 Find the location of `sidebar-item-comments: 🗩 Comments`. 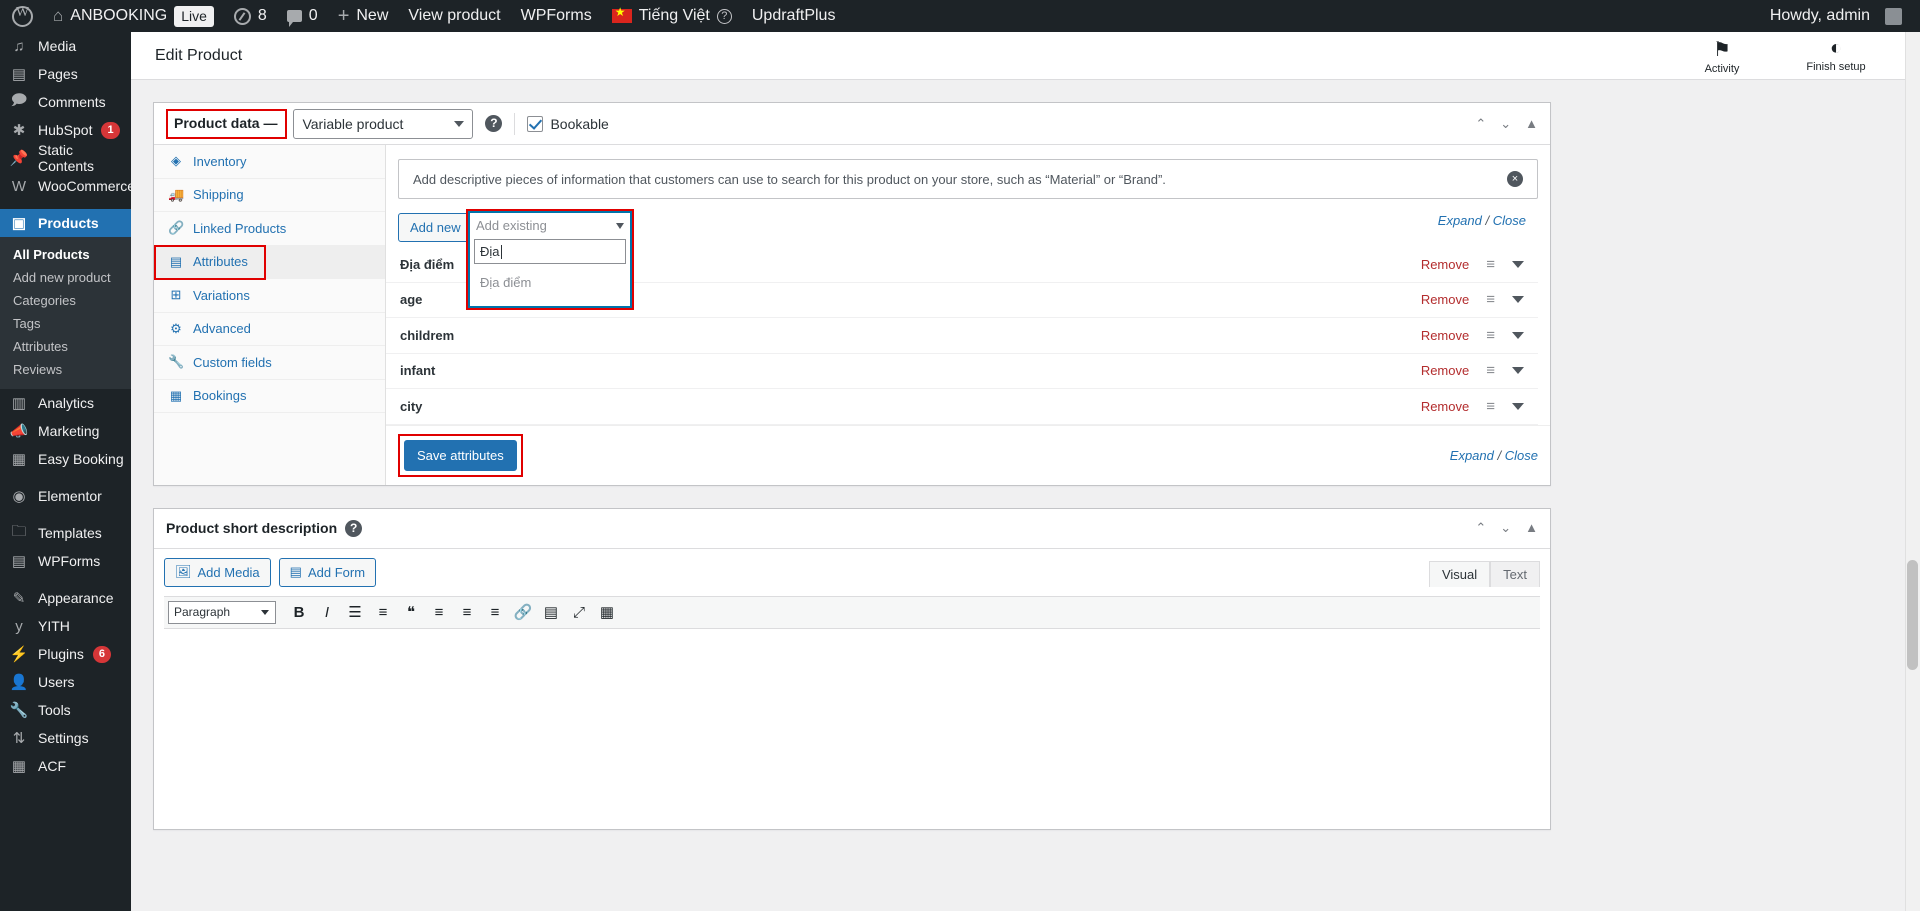

sidebar-item-comments: 🗩 Comments is located at coordinates (65, 102).